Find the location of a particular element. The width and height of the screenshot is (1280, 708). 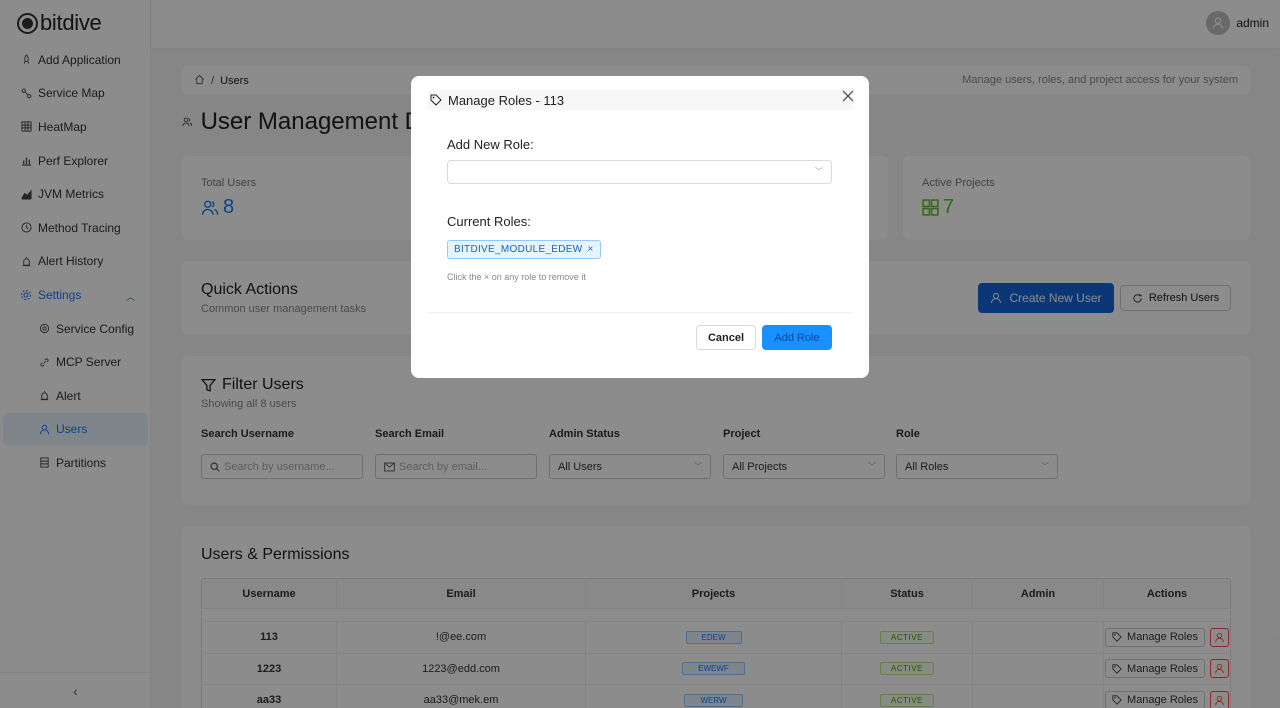

chevron-down-icon: ﹀ is located at coordinates (819, 171).